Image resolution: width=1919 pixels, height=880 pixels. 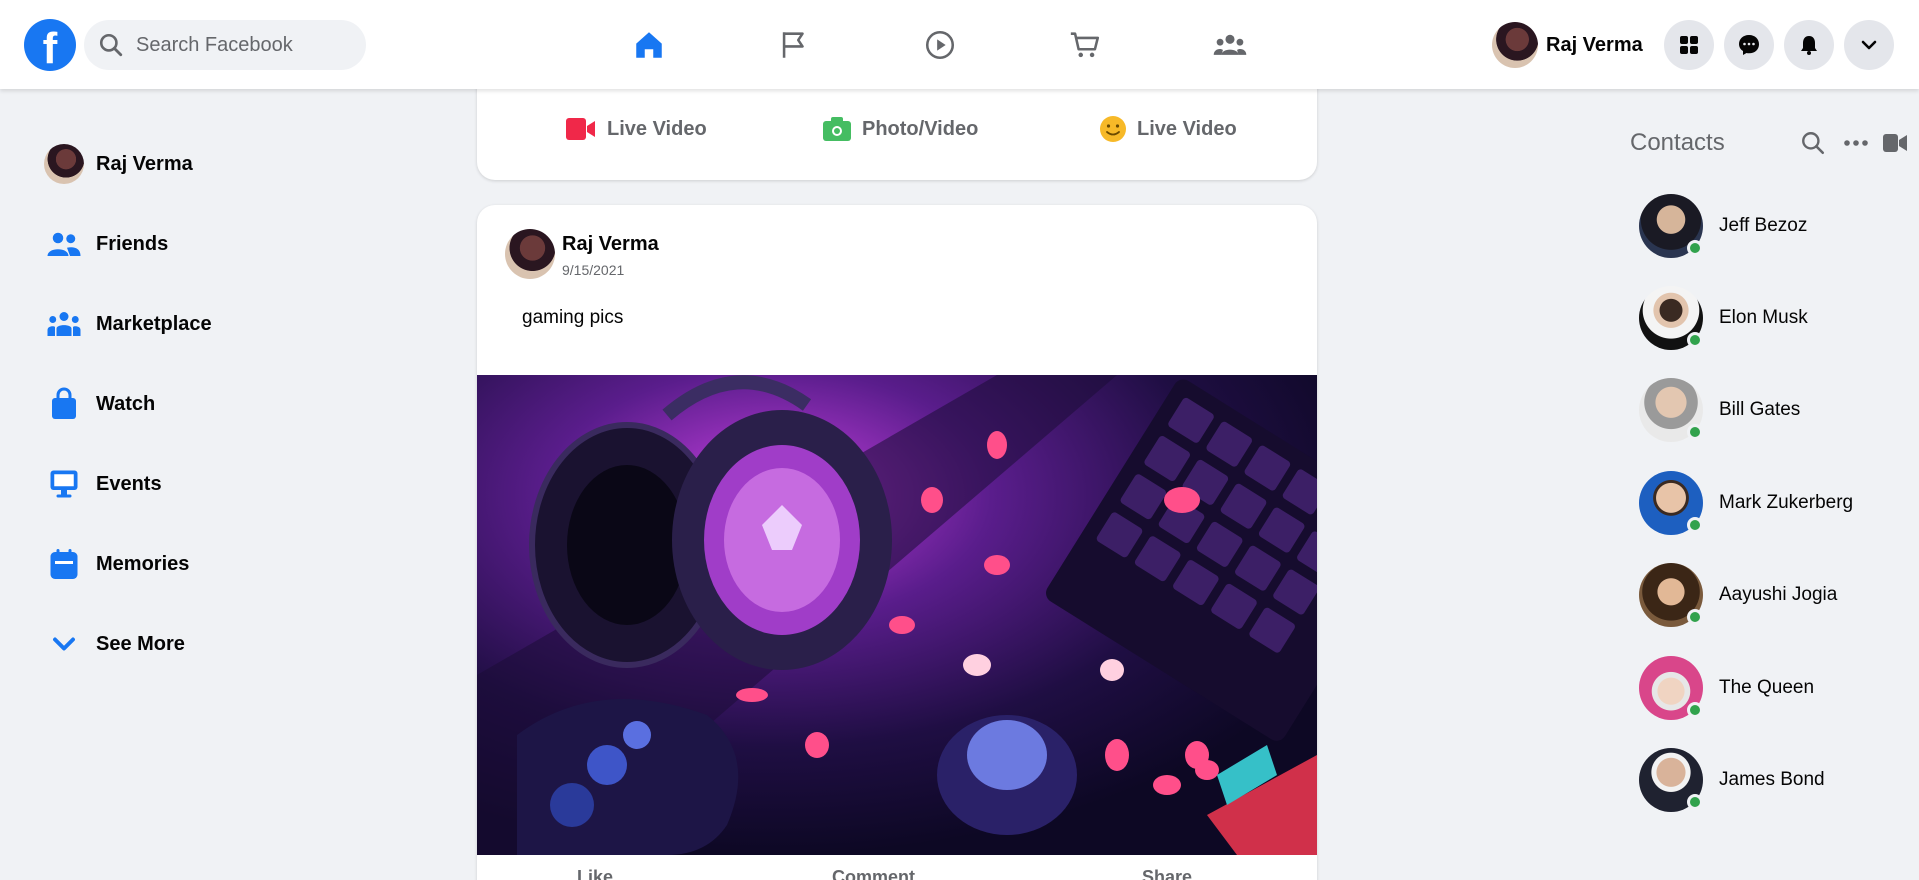 I want to click on photo-icon, so click(x=837, y=129).